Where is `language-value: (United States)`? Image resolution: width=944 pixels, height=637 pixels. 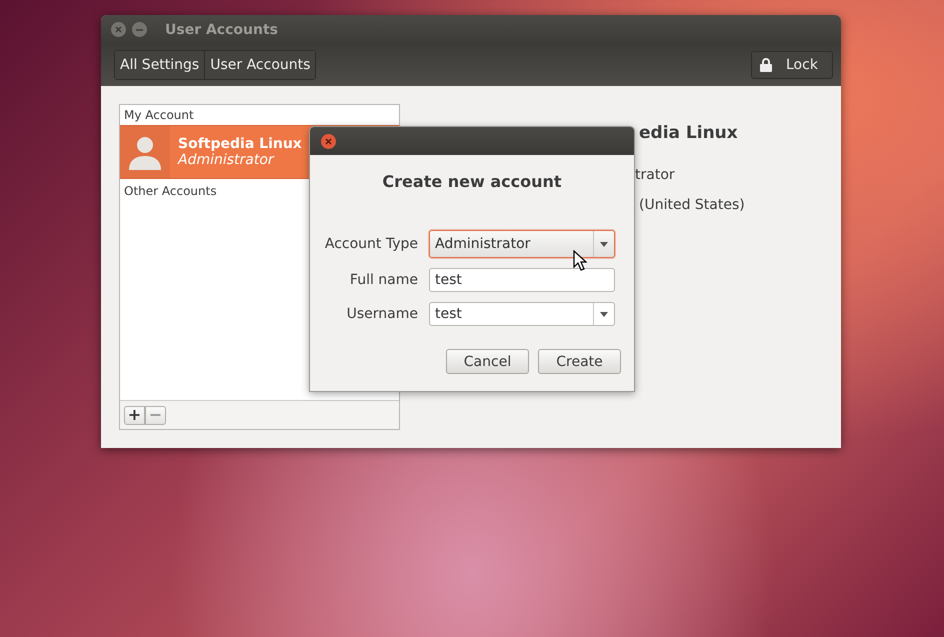 language-value: (United States) is located at coordinates (692, 205).